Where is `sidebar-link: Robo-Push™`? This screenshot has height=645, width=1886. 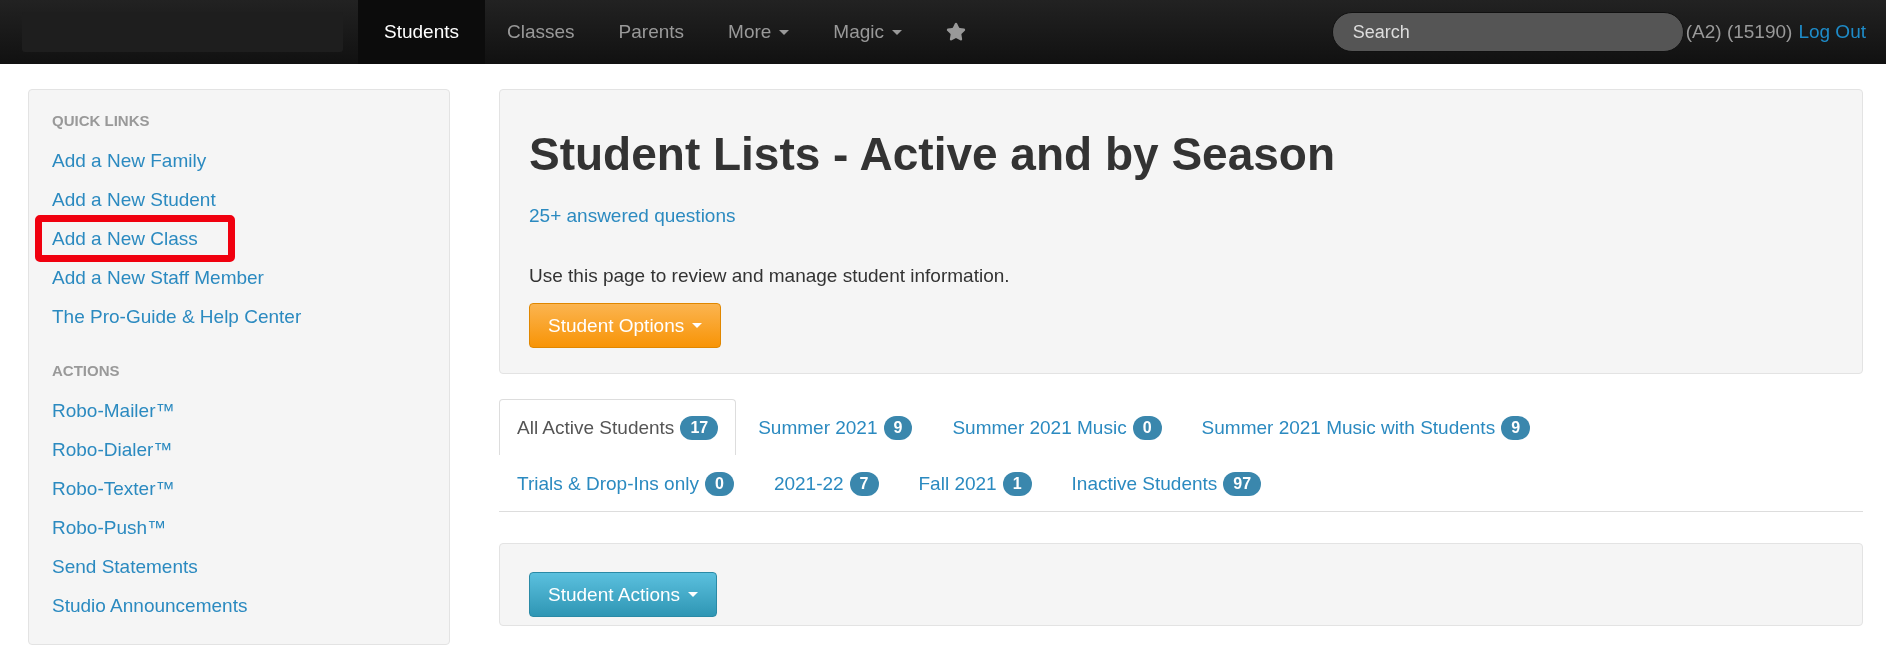
sidebar-link: Robo-Push™ is located at coordinates (109, 527).